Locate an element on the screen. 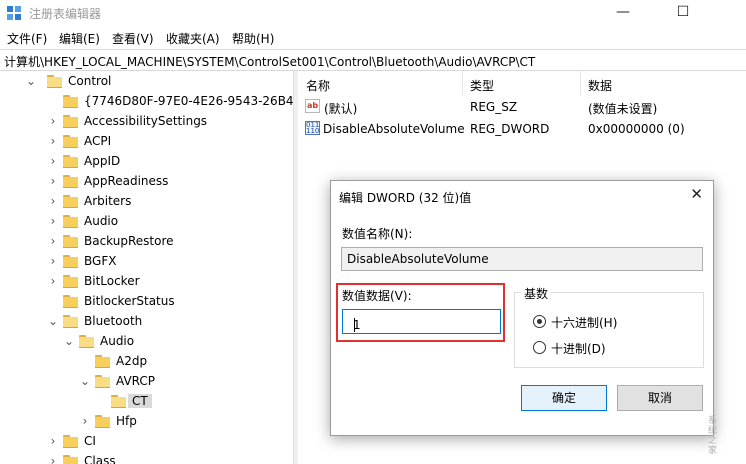  menu-file: 文件(F) is located at coordinates (27, 38).